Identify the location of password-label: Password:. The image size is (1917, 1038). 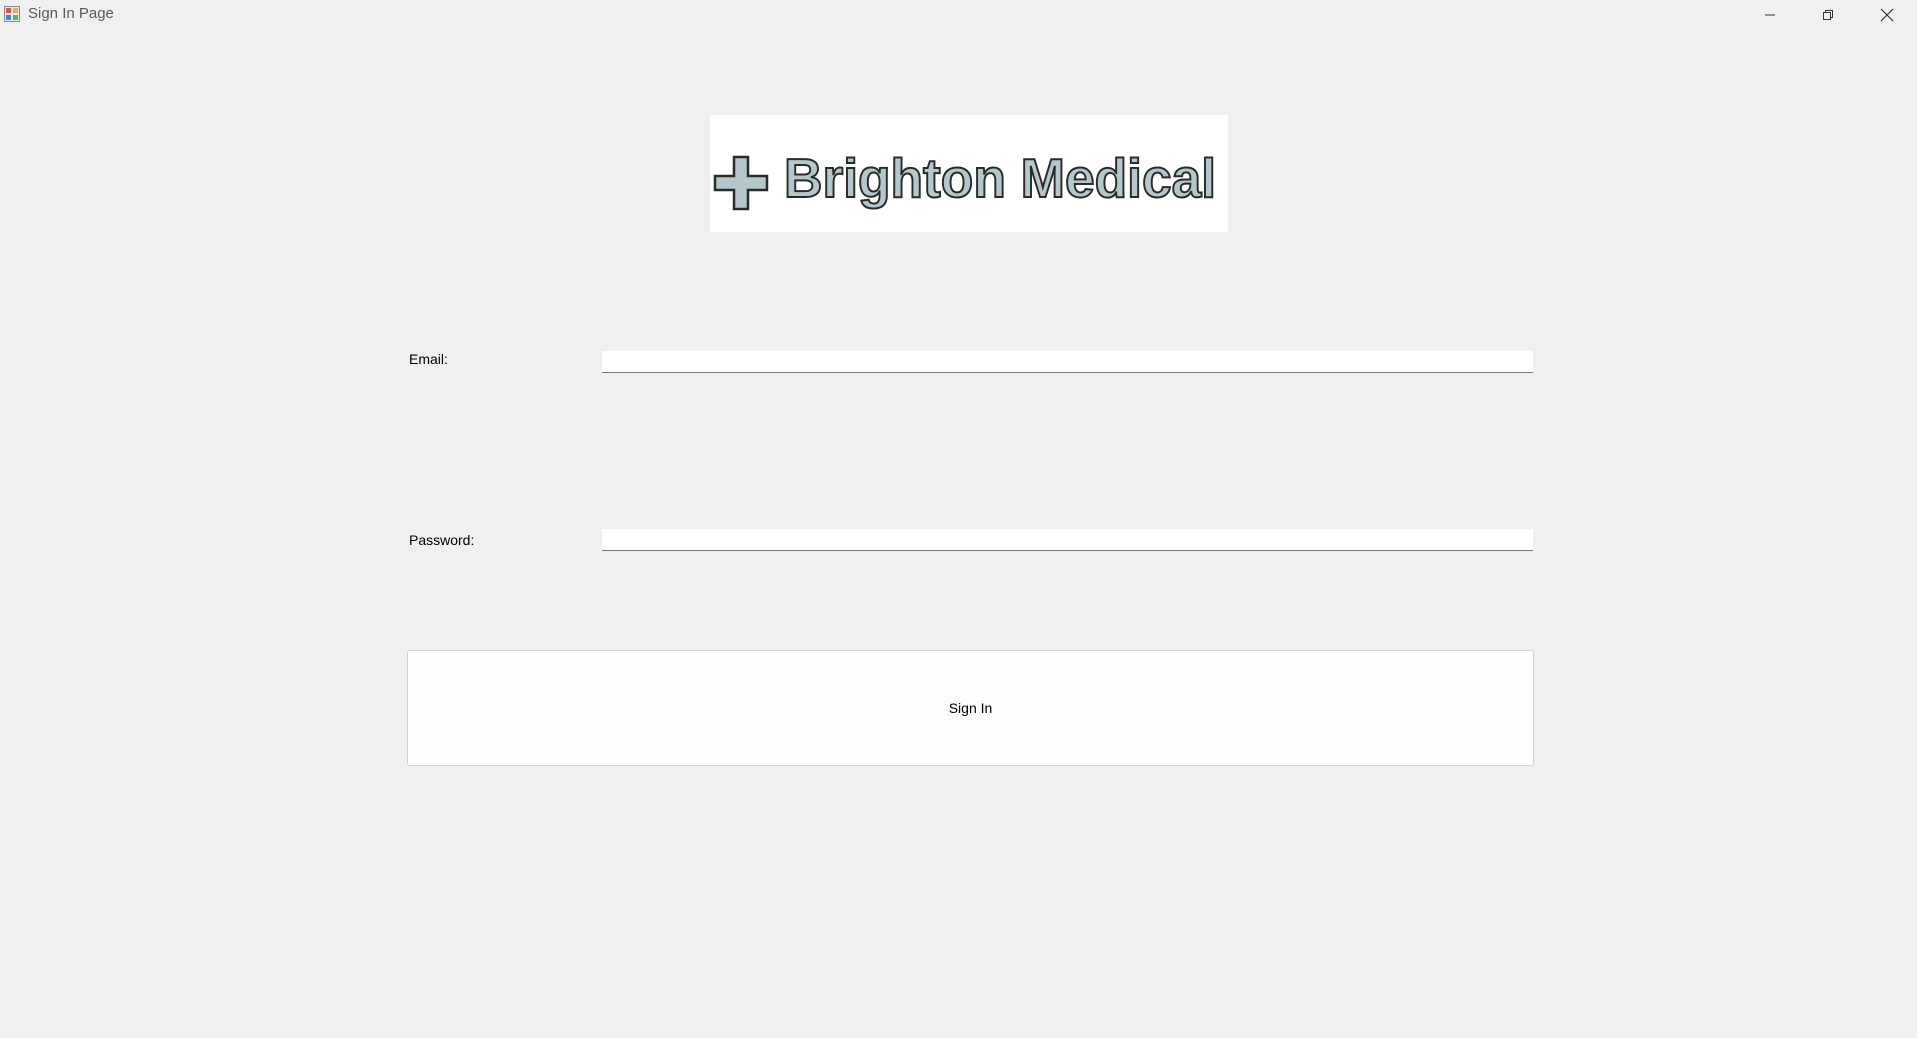
(442, 540).